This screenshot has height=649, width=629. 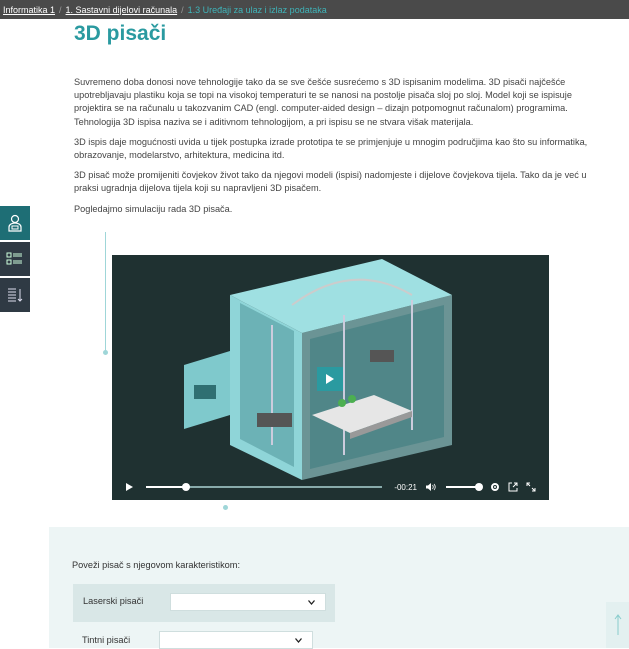 I want to click on seek-handle, so click(x=186, y=487).